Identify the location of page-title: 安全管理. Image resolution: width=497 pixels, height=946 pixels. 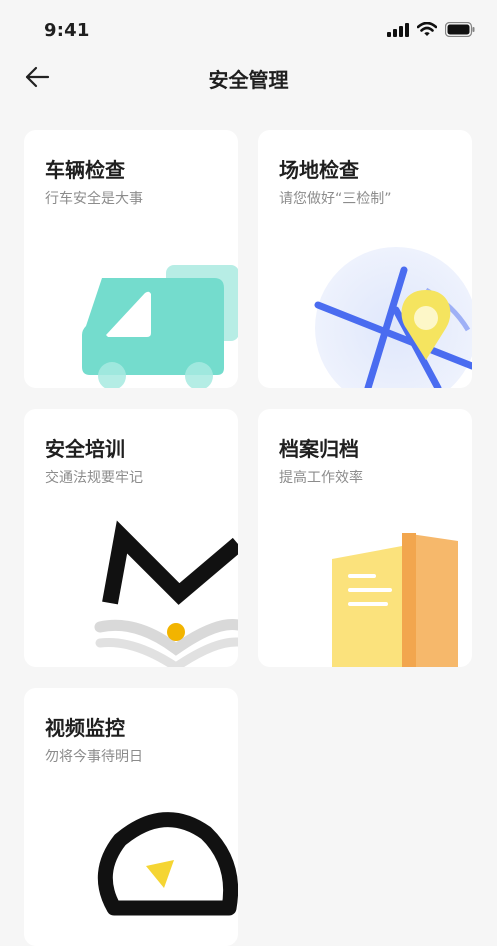
(248, 80).